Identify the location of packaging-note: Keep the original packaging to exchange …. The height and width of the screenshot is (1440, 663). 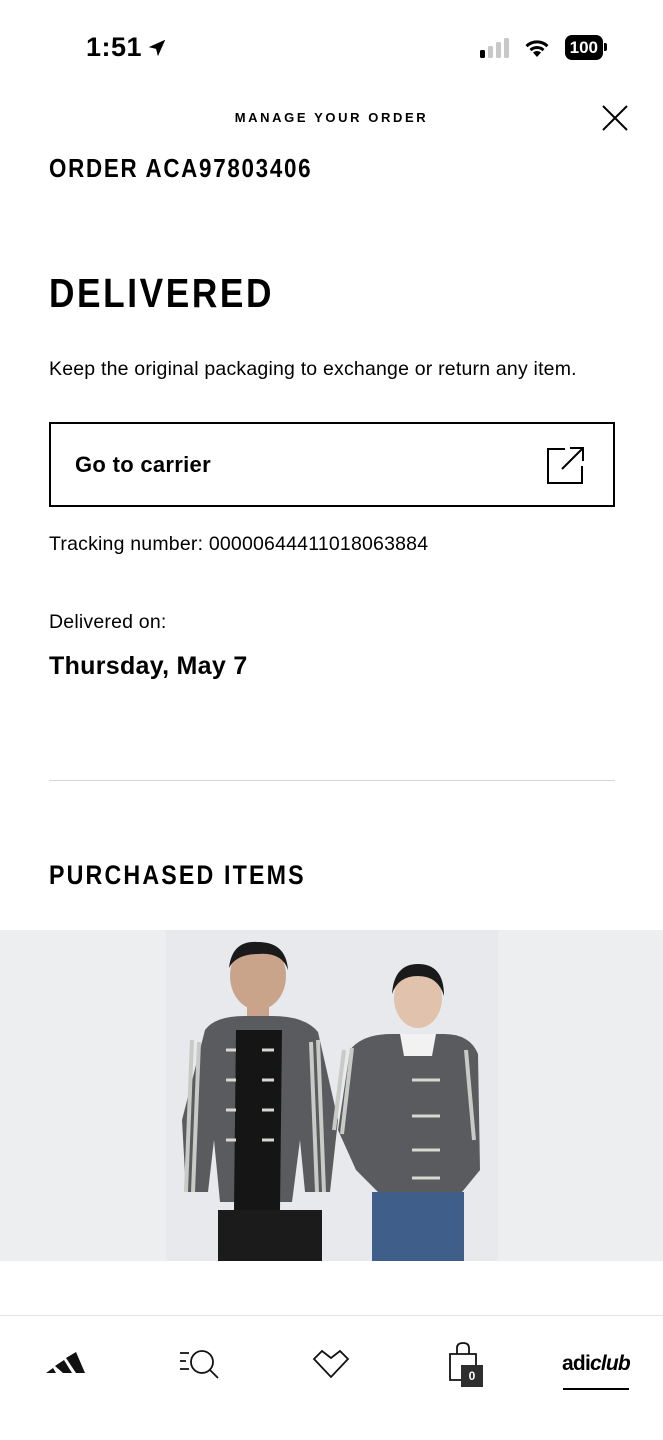
(313, 369).